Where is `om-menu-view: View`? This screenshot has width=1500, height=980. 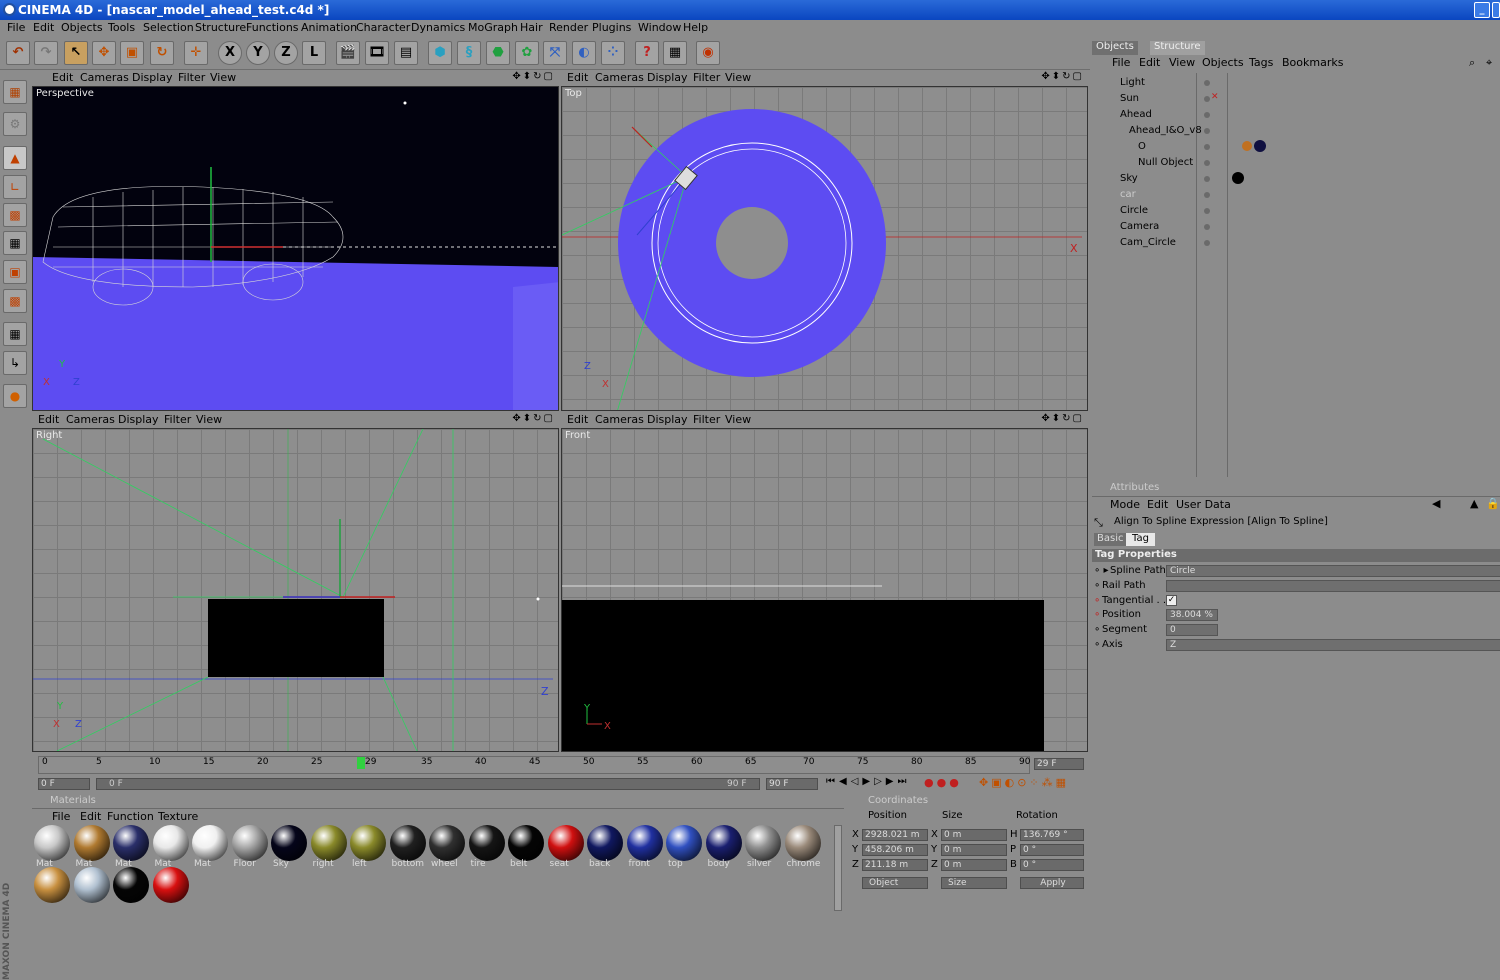 om-menu-view: View is located at coordinates (1182, 62).